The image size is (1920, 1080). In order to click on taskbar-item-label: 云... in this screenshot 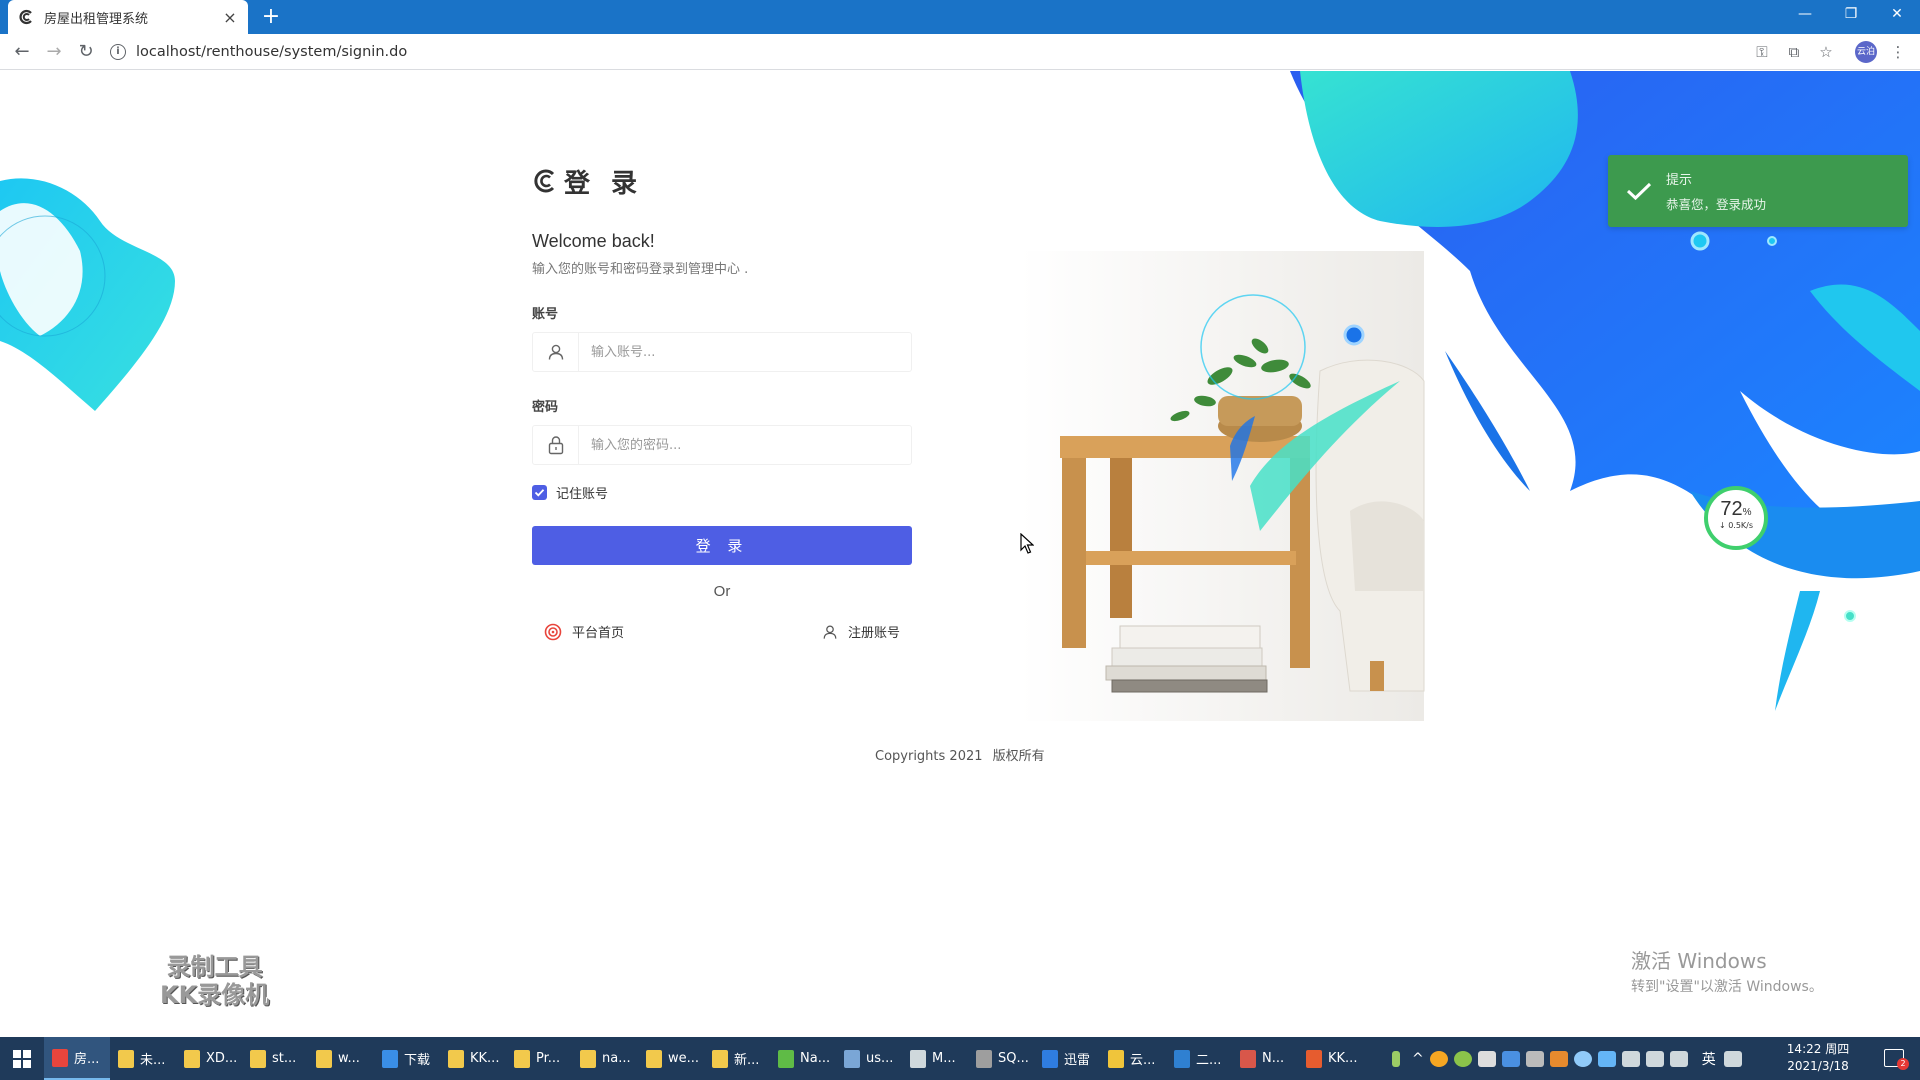, I will do `click(1143, 1060)`.